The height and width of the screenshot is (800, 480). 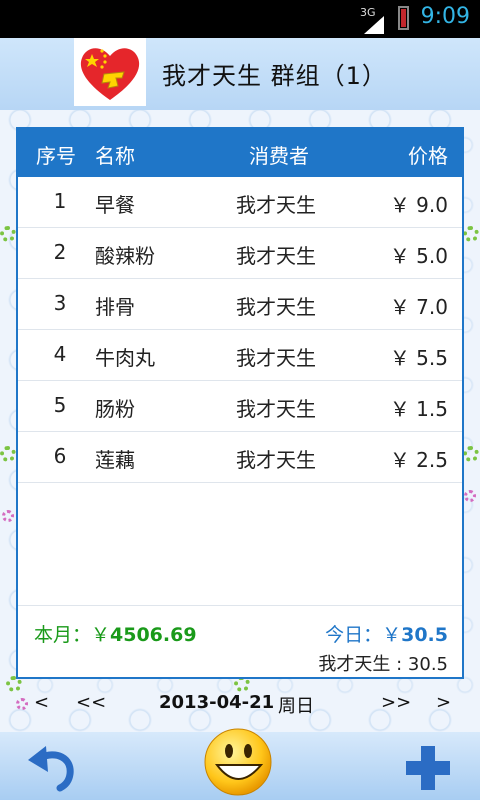 I want to click on heart-flag-icon, so click(x=110, y=74).